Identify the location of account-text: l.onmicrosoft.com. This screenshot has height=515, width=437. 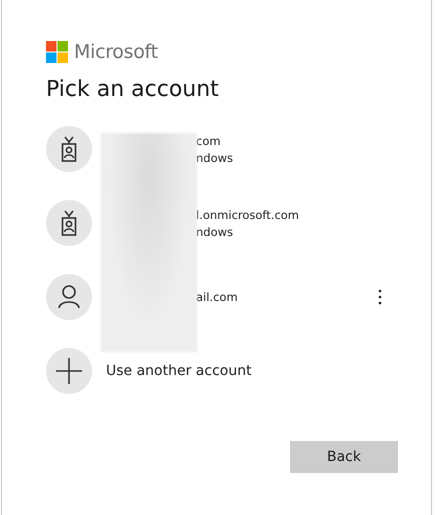
(248, 215).